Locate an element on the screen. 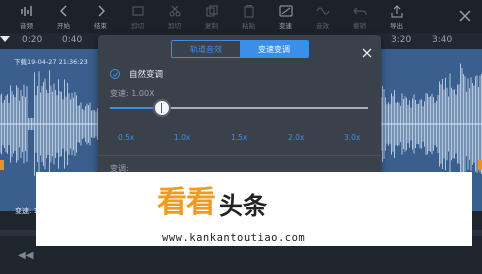 This screenshot has height=274, width=482. speed-slider-knob is located at coordinates (161, 108).